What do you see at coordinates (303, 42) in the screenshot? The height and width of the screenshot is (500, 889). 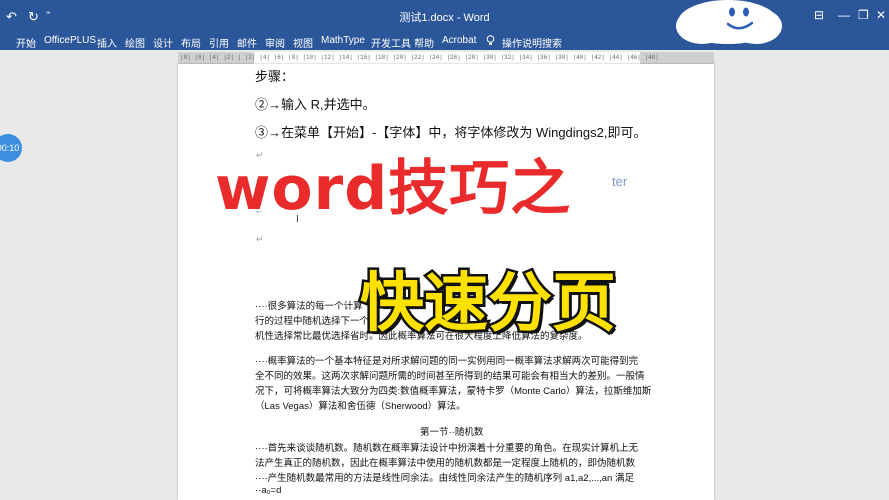 I see `tab-view: 视图` at bounding box center [303, 42].